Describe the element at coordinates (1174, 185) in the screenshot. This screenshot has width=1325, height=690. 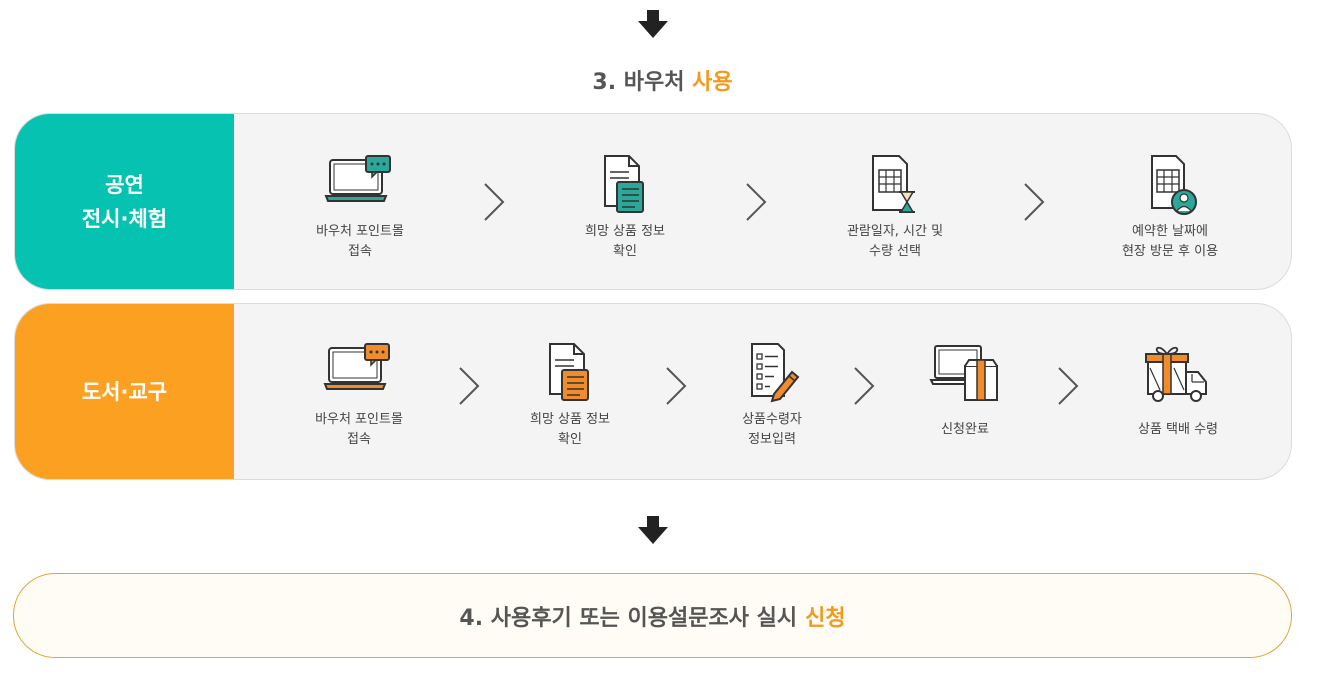
I see `calendar-user-icon` at that location.